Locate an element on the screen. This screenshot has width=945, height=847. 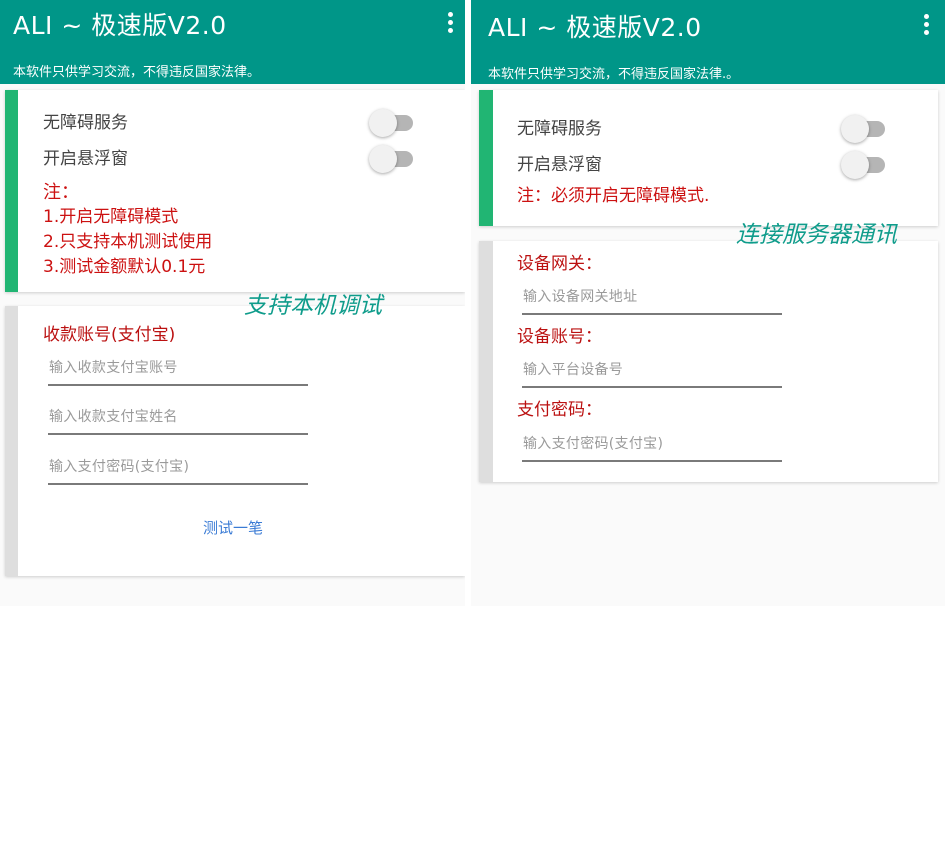
note-line: 3.测试金额默认0.1元 is located at coordinates (124, 267).